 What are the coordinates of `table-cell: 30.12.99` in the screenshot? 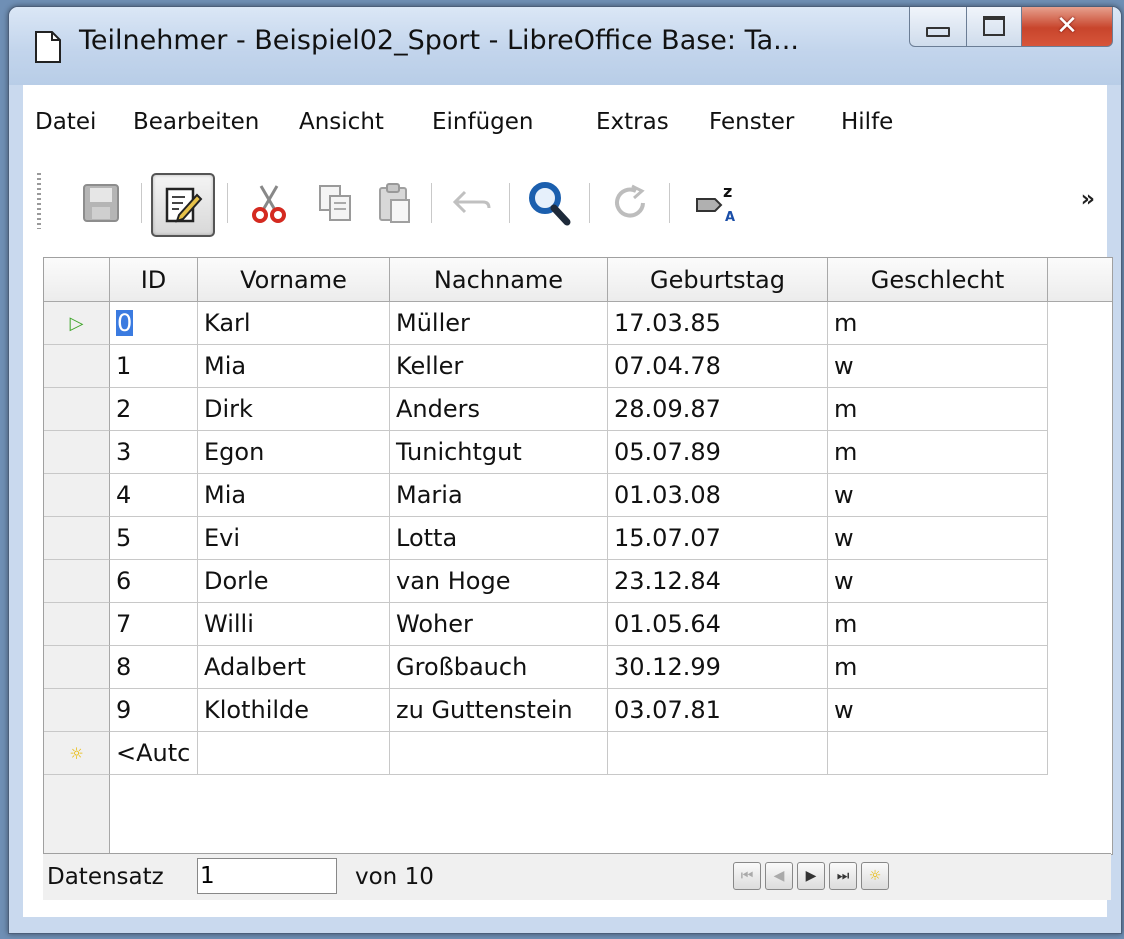 It's located at (718, 667).